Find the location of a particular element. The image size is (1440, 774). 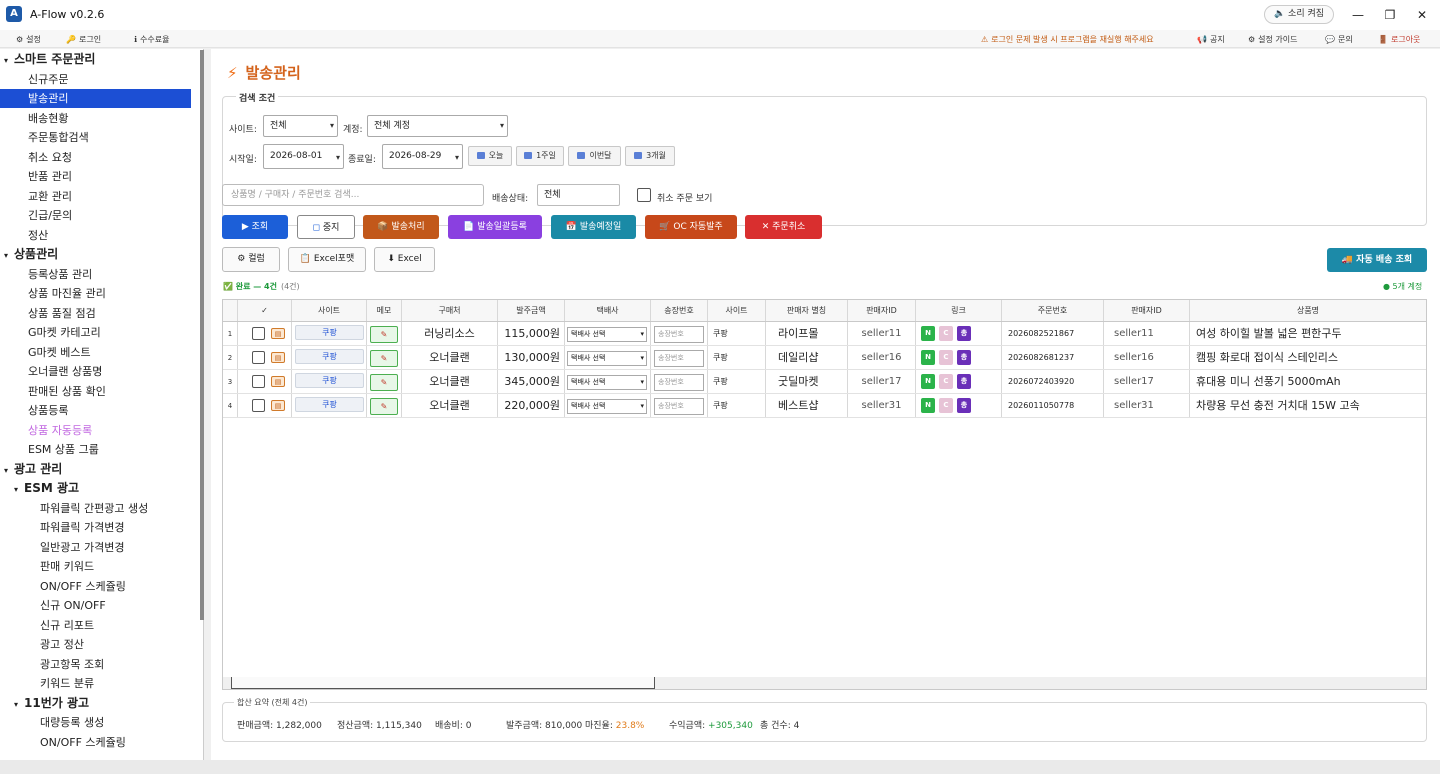

sidebar-scrollbar is located at coordinates (202, 335).